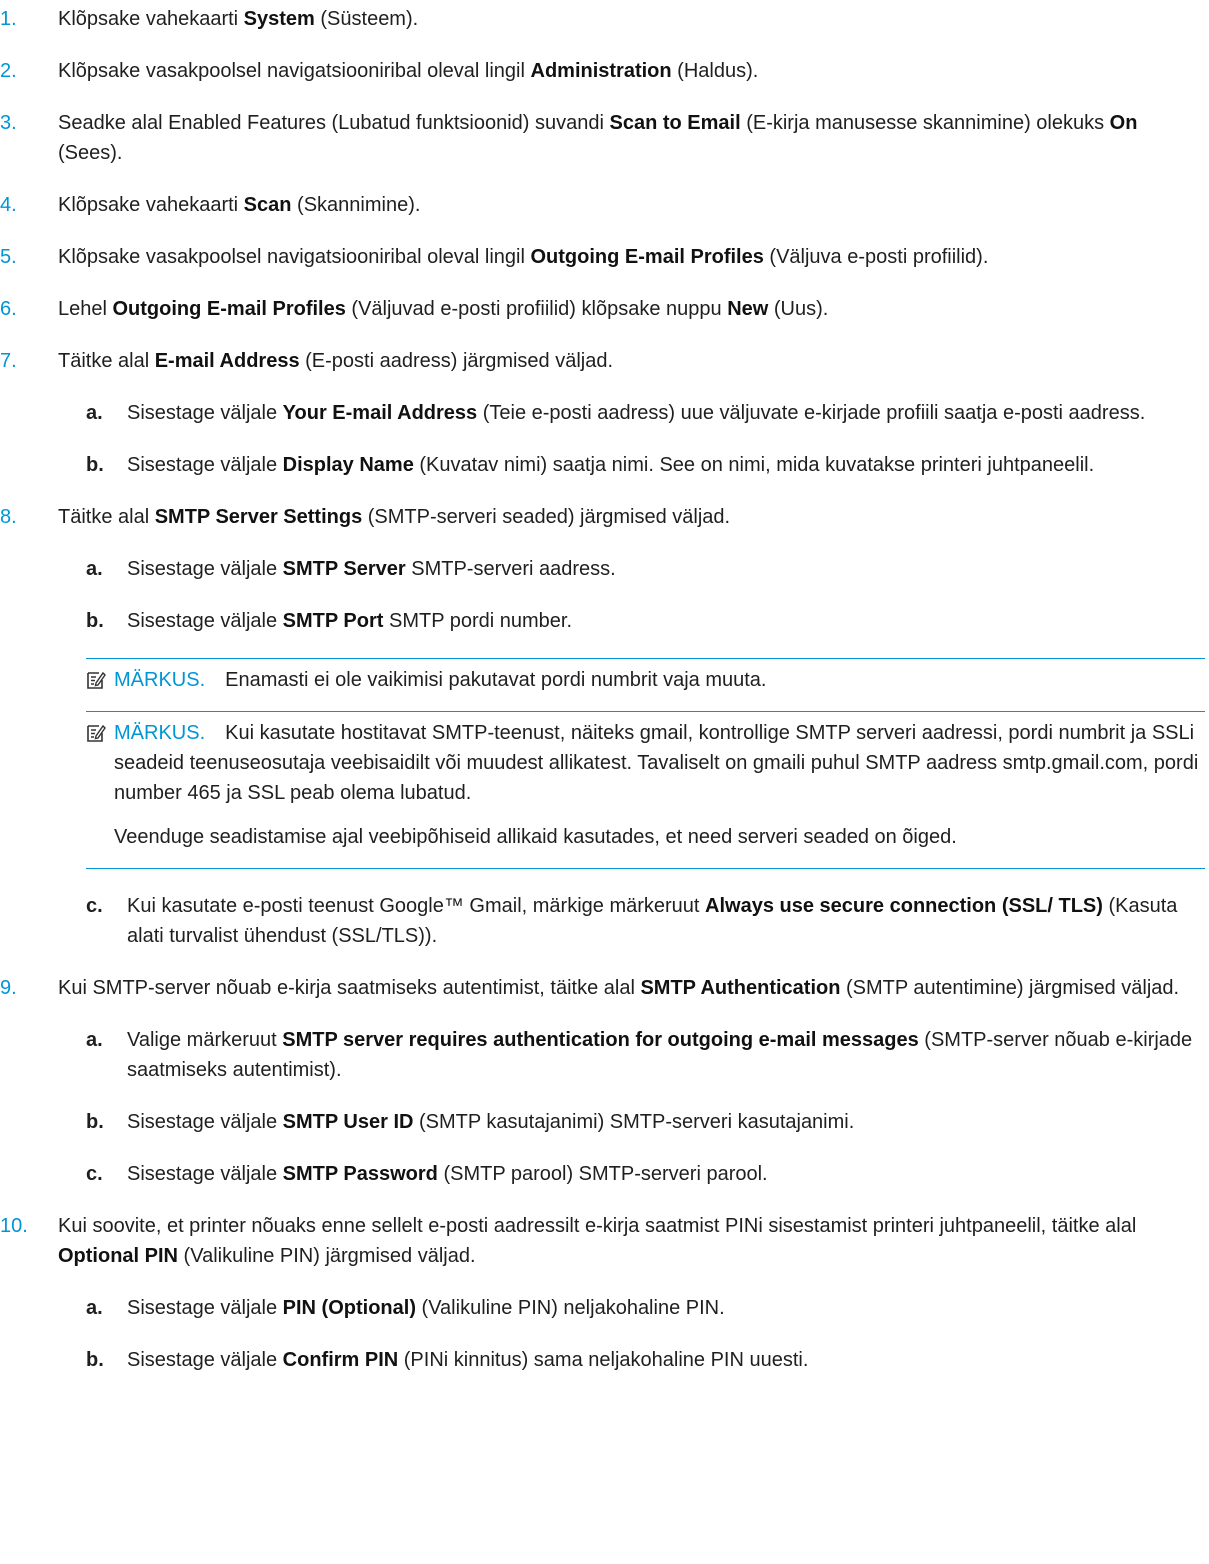  I want to click on text-run: Valige märkeruut, so click(205, 1040).